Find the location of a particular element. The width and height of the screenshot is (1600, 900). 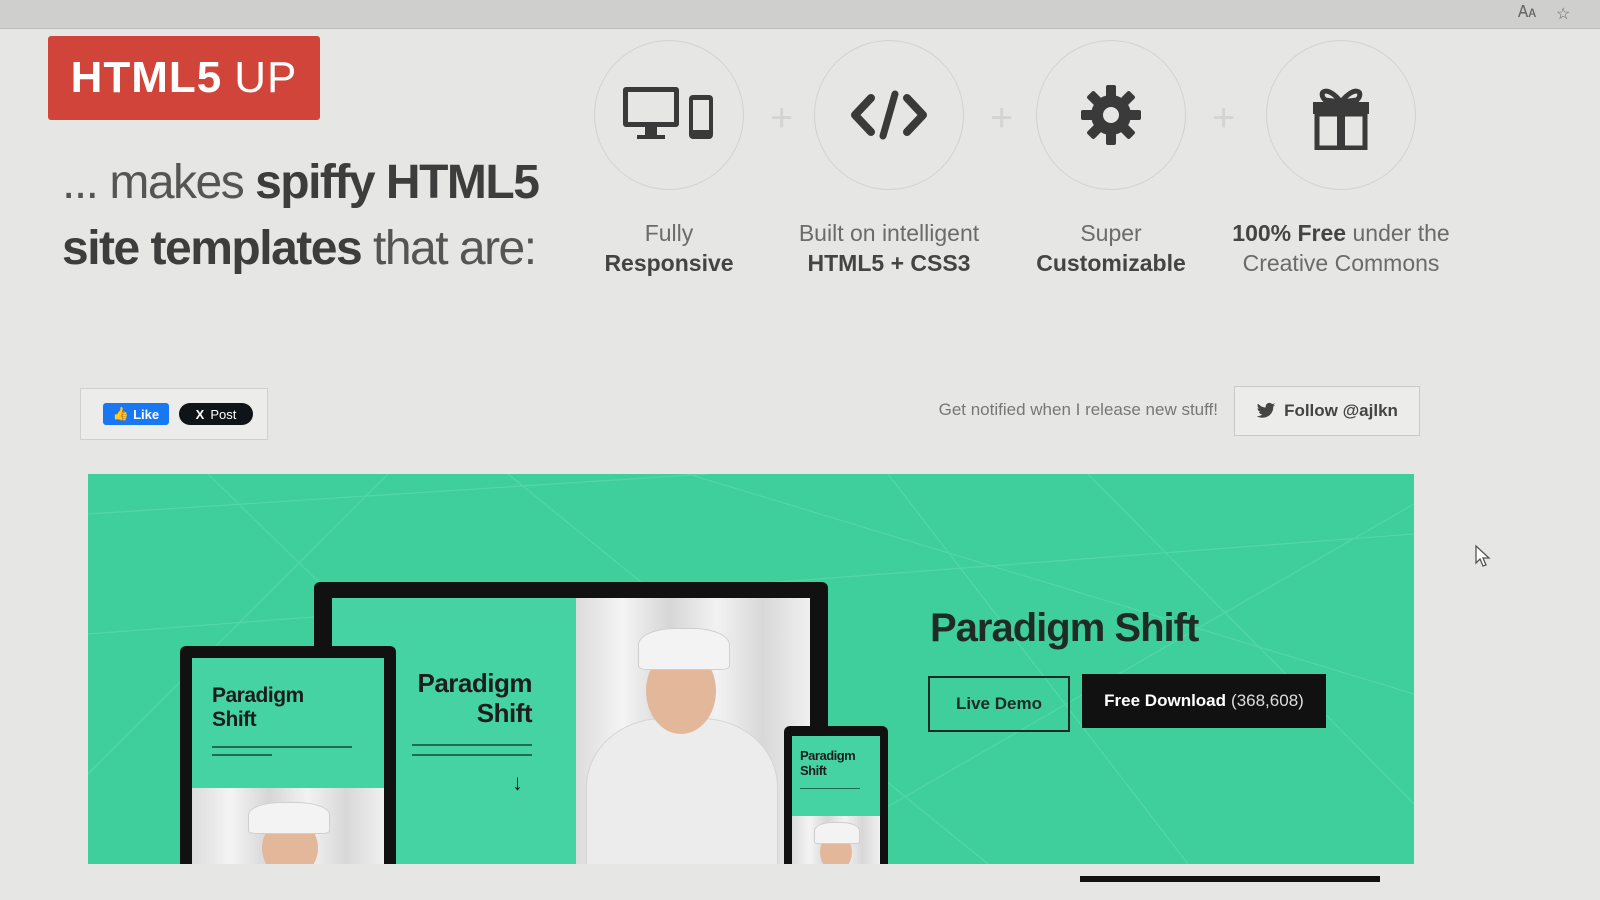

post-label: Post is located at coordinates (223, 414).